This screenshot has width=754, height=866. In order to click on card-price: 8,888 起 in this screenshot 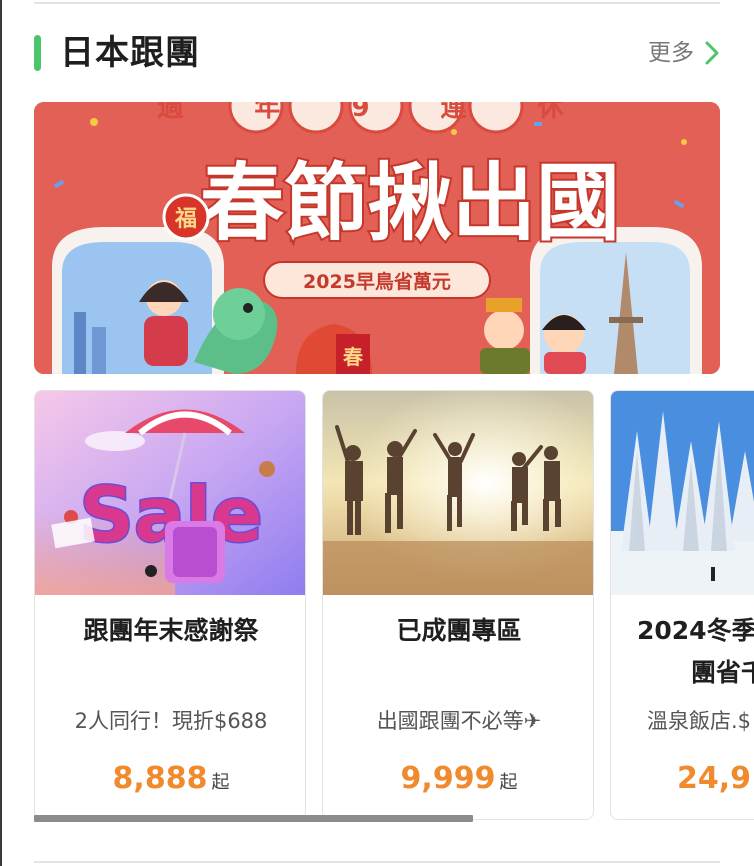, I will do `click(170, 781)`.